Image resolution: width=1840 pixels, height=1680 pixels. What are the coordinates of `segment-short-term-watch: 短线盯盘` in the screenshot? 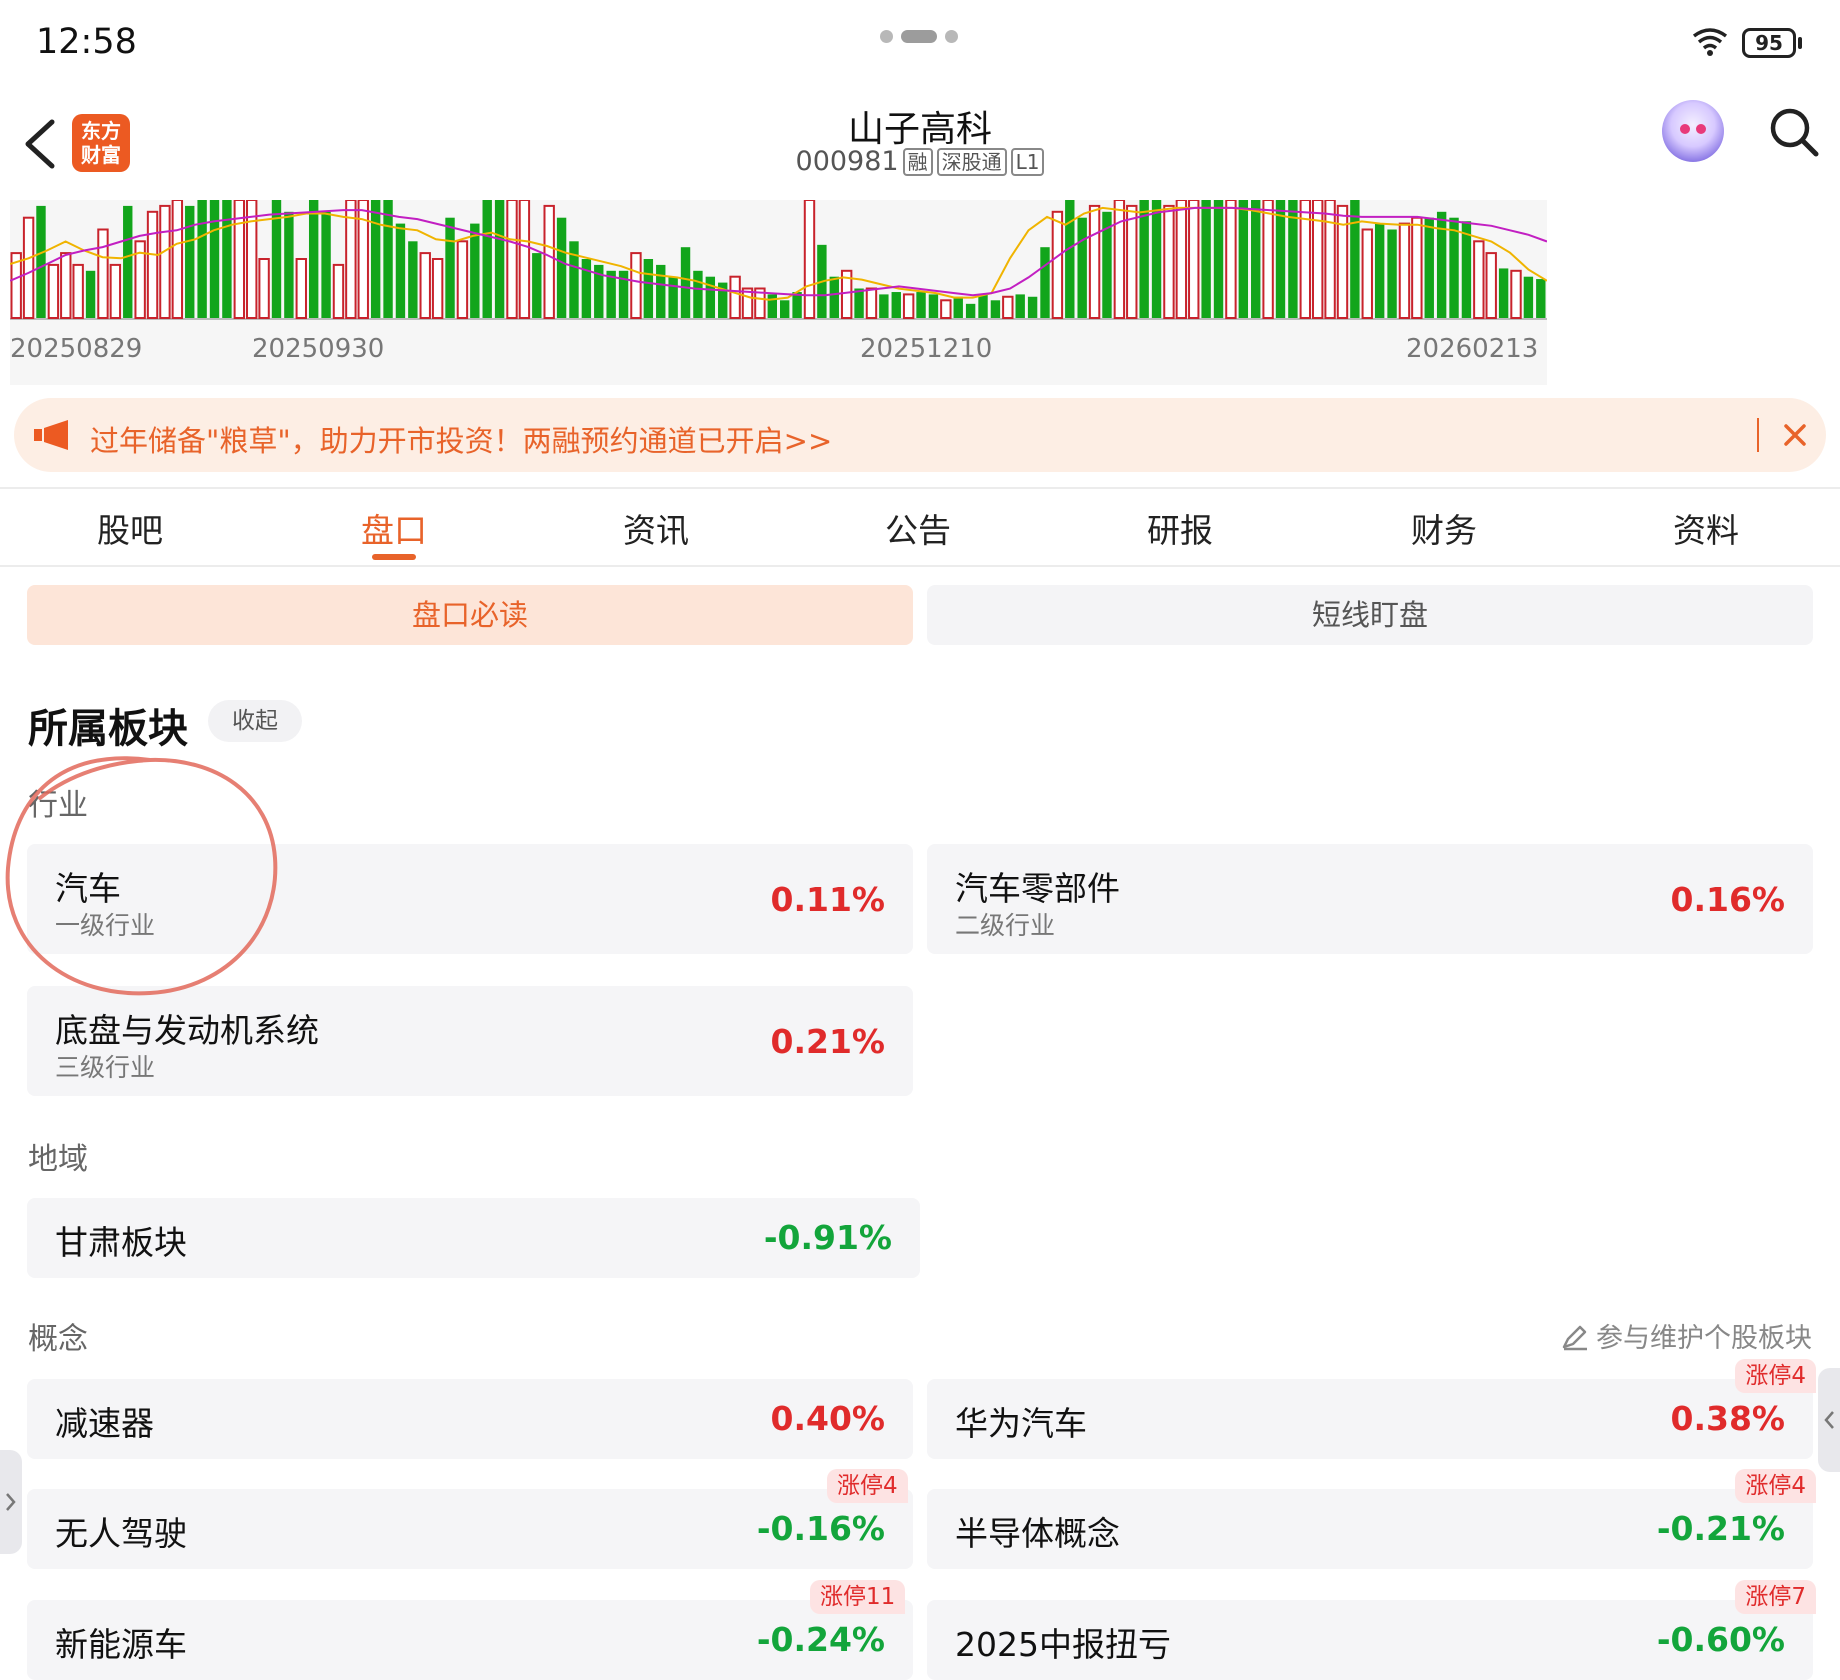 It's located at (1370, 615).